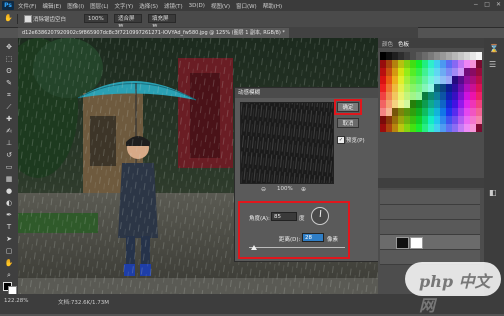 The width and height of the screenshot is (504, 316). What do you see at coordinates (9, 239) in the screenshot?
I see `path-select-tool-icon: ➤` at bounding box center [9, 239].